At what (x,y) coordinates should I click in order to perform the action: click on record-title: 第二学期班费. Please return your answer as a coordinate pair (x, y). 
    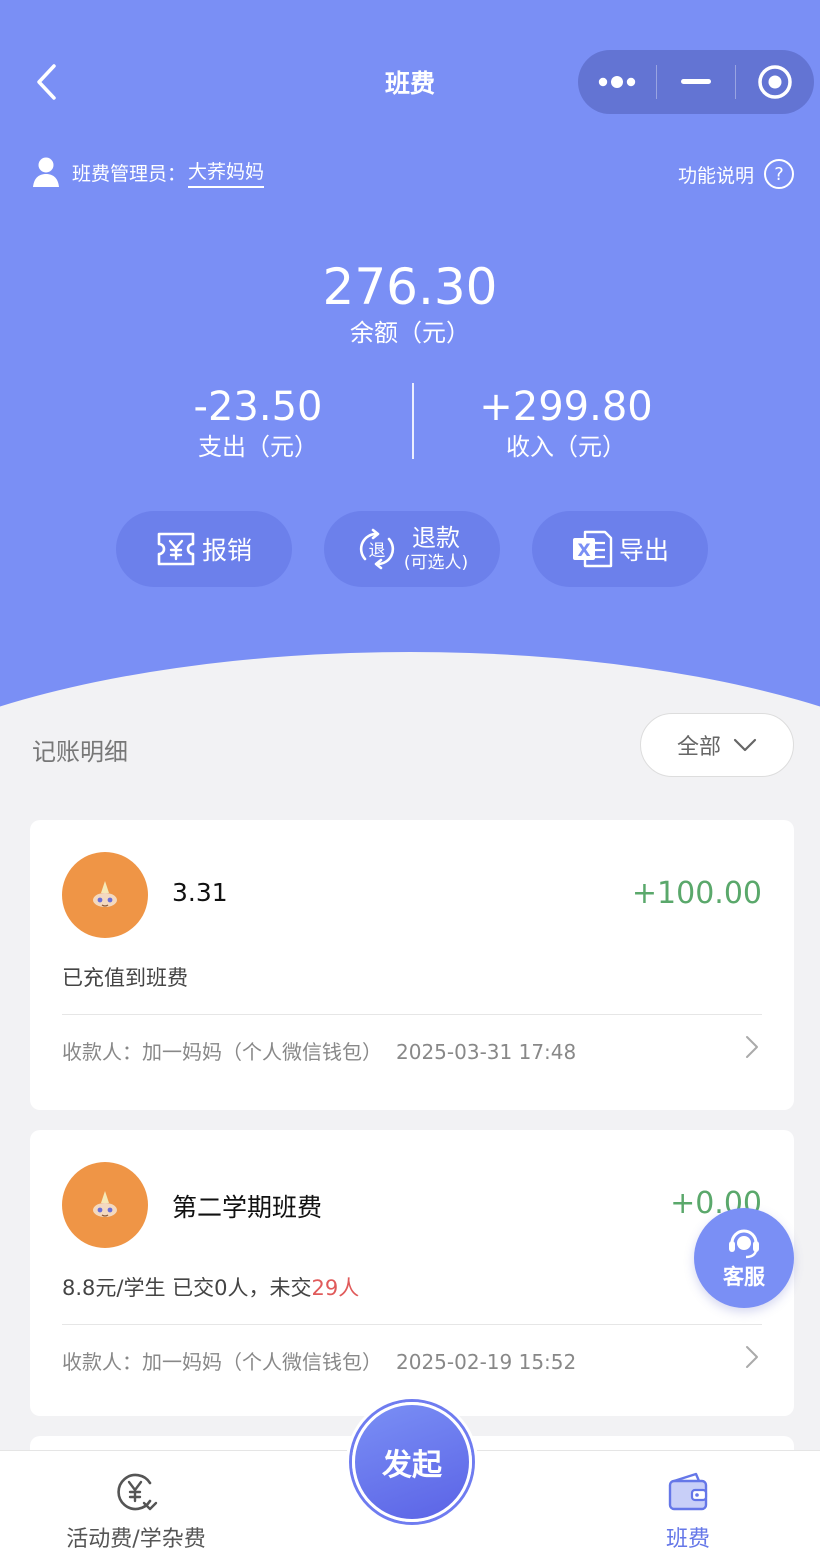
    Looking at the image, I should click on (247, 1207).